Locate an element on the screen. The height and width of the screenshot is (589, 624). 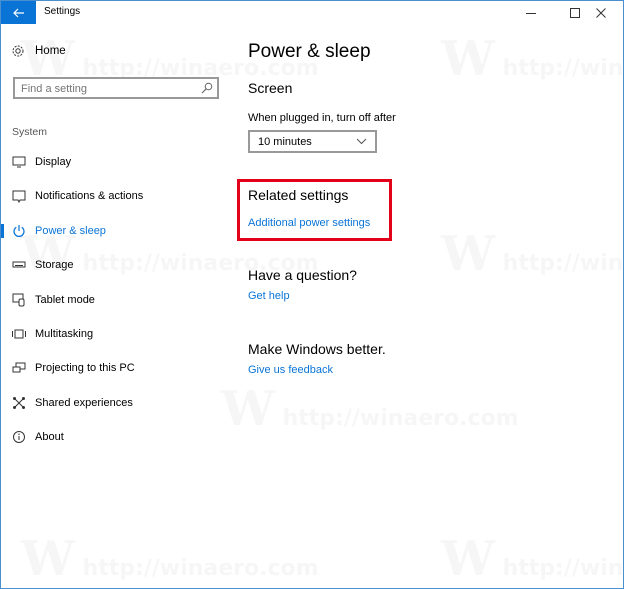
sidebar-item-storage: Storage is located at coordinates (116, 265).